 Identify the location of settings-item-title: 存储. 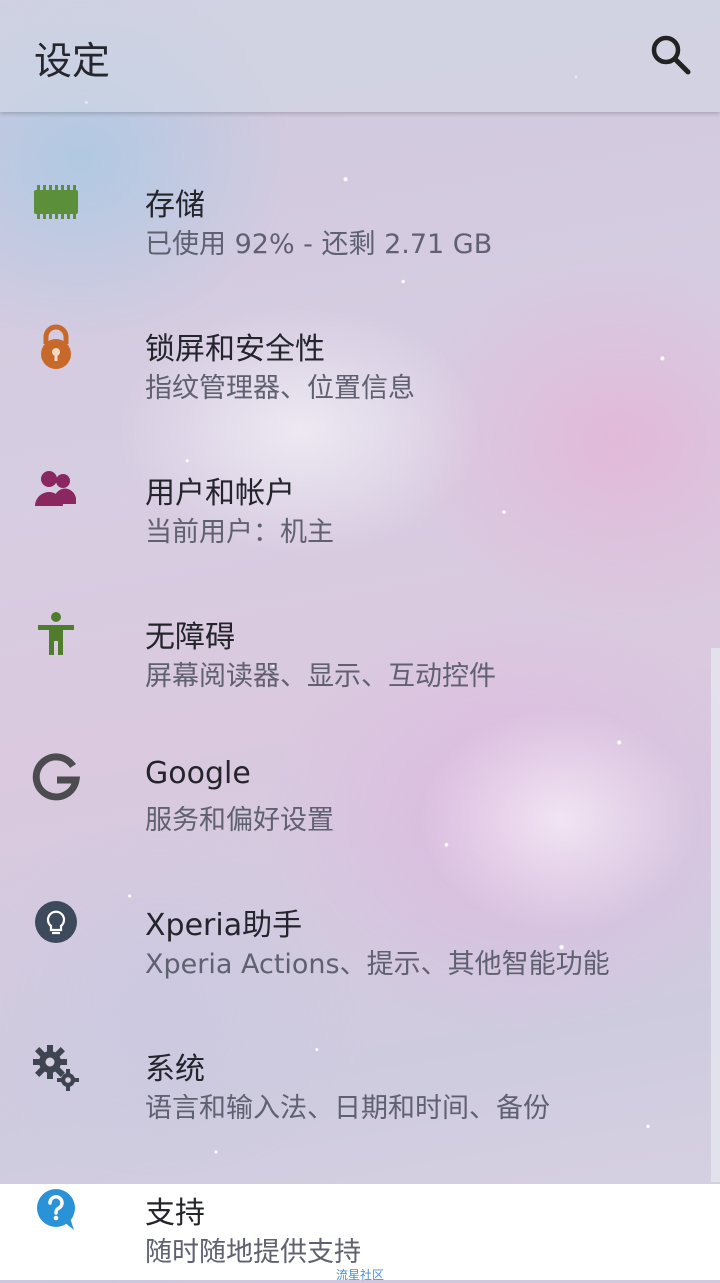
(175, 205).